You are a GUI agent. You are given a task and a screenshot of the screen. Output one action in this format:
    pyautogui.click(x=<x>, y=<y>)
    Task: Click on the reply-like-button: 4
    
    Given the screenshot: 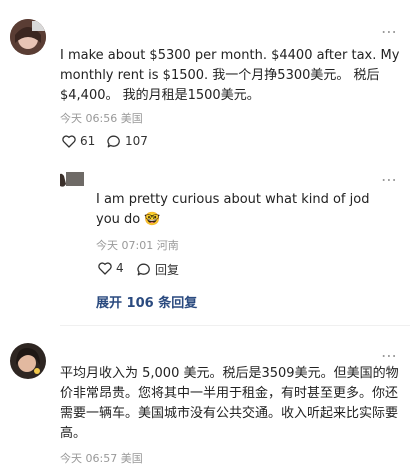 What is the action you would take?
    pyautogui.click(x=111, y=268)
    